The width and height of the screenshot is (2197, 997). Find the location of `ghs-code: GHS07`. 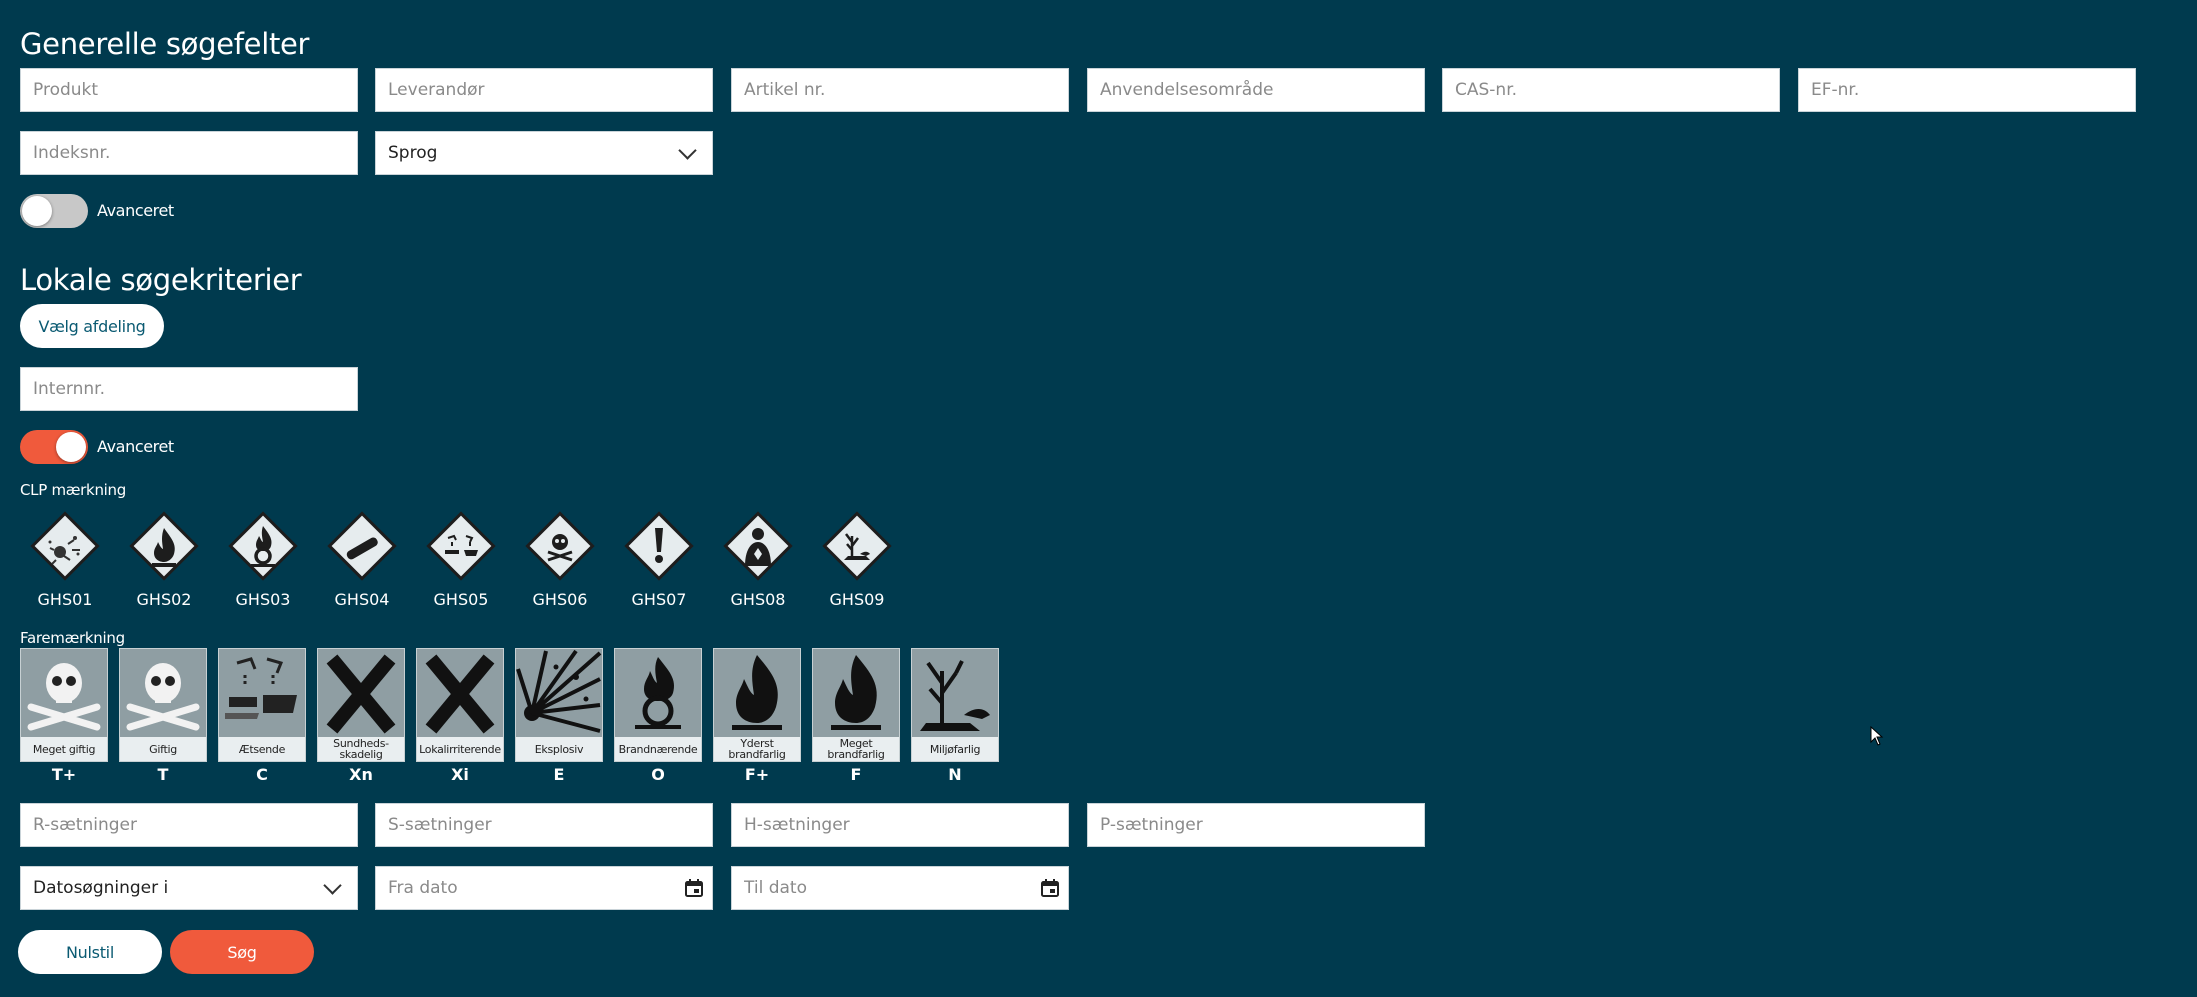

ghs-code: GHS07 is located at coordinates (659, 599).